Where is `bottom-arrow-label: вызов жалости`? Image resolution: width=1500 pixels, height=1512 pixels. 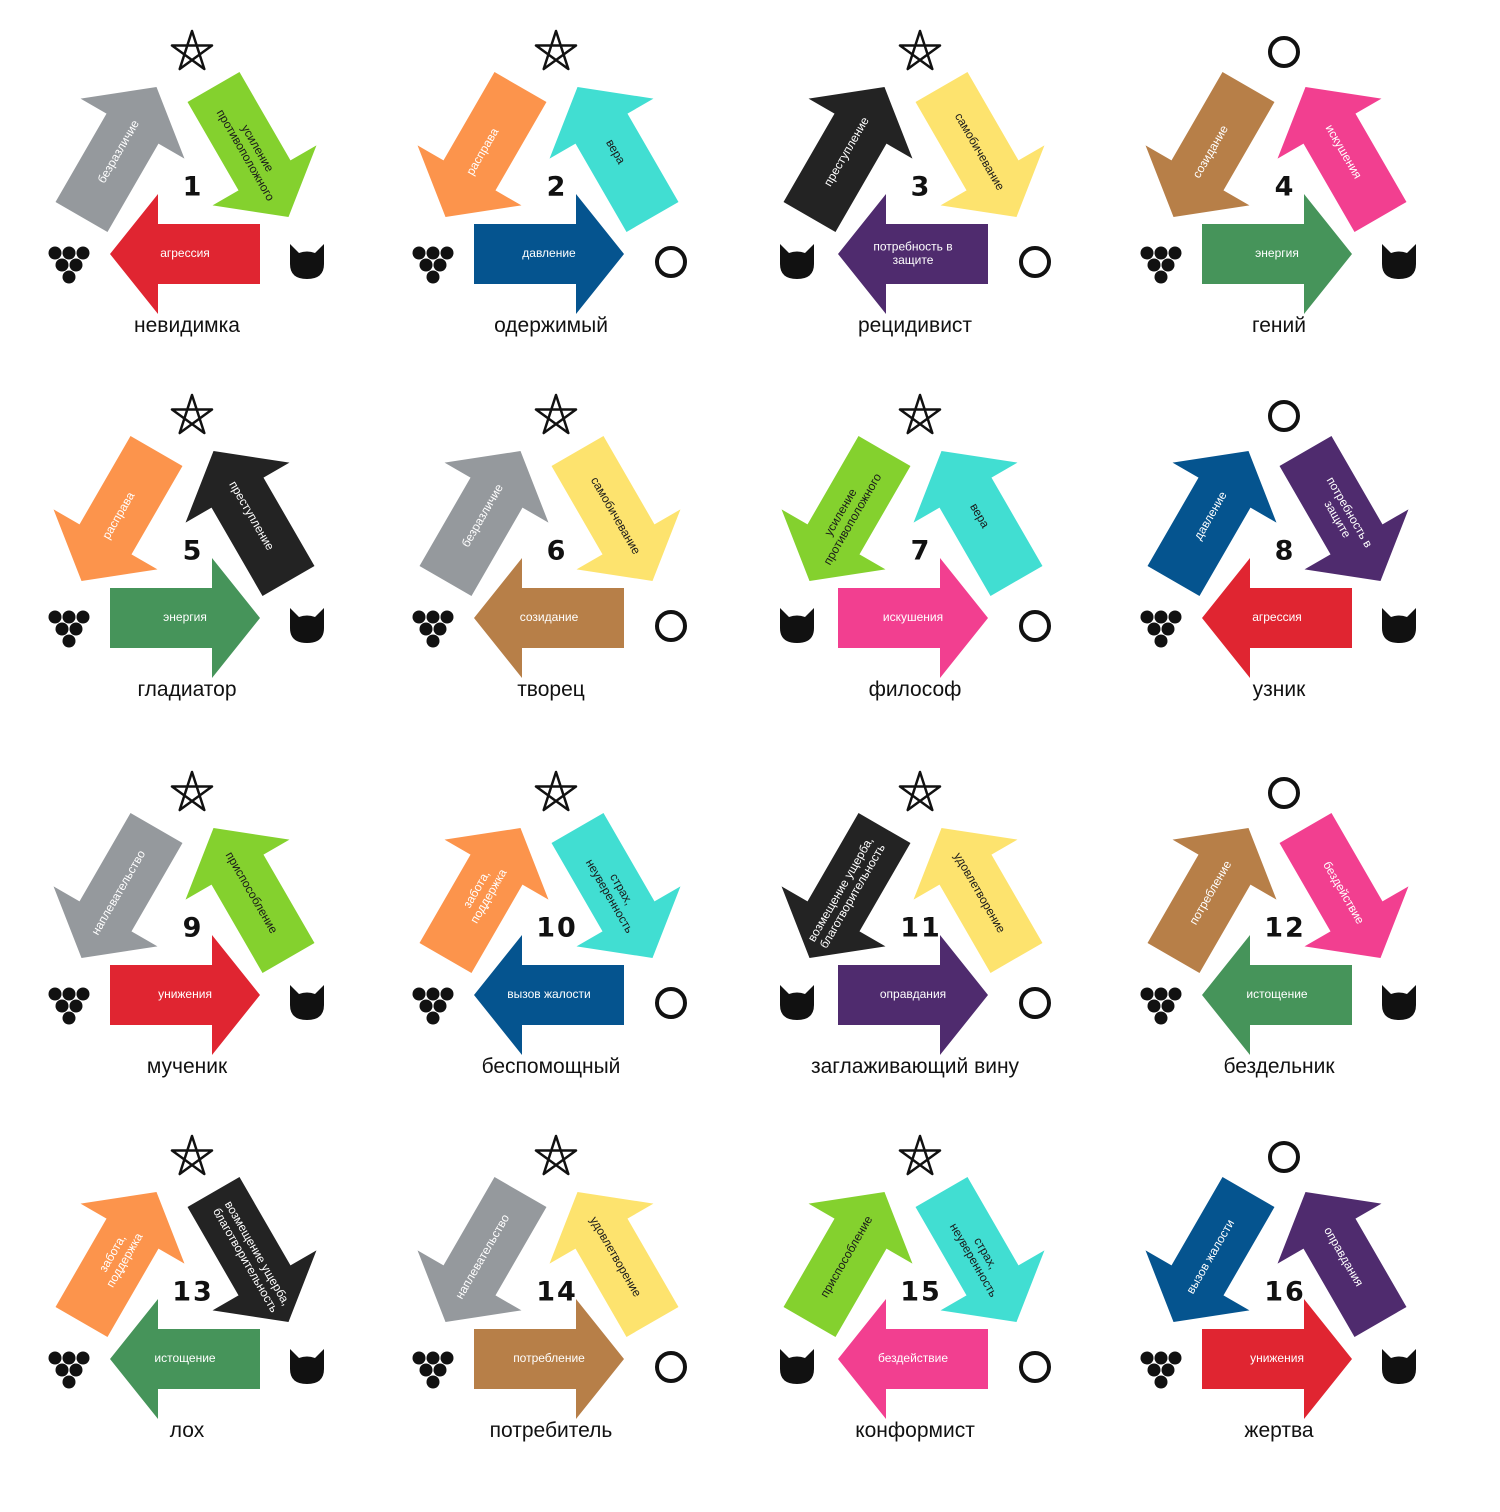
bottom-arrow-label: вызов жалости is located at coordinates (548, 994).